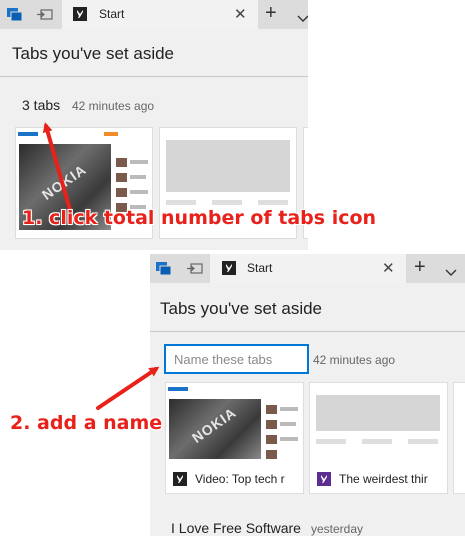  What do you see at coordinates (199, 218) in the screenshot?
I see `annotation-step-1: 1. click total number of tabs icon` at bounding box center [199, 218].